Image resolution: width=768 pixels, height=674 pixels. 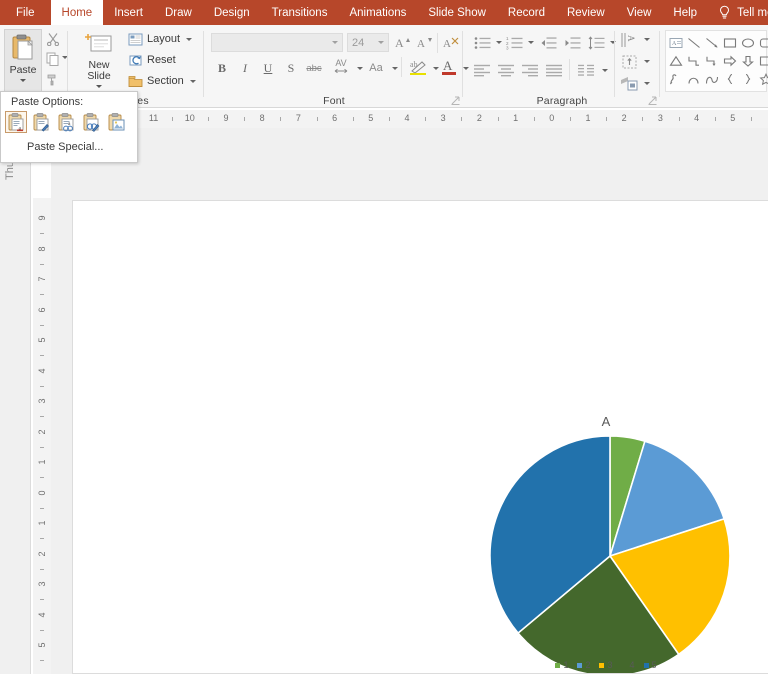 I want to click on use-destination-theme-icon: a, so click(x=16, y=122).